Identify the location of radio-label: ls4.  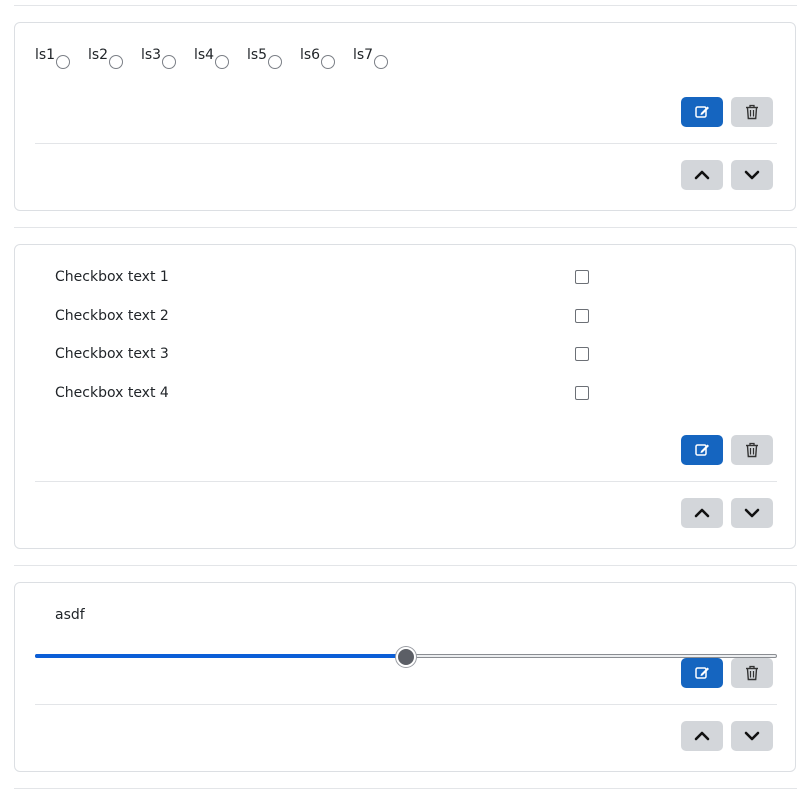
(204, 55).